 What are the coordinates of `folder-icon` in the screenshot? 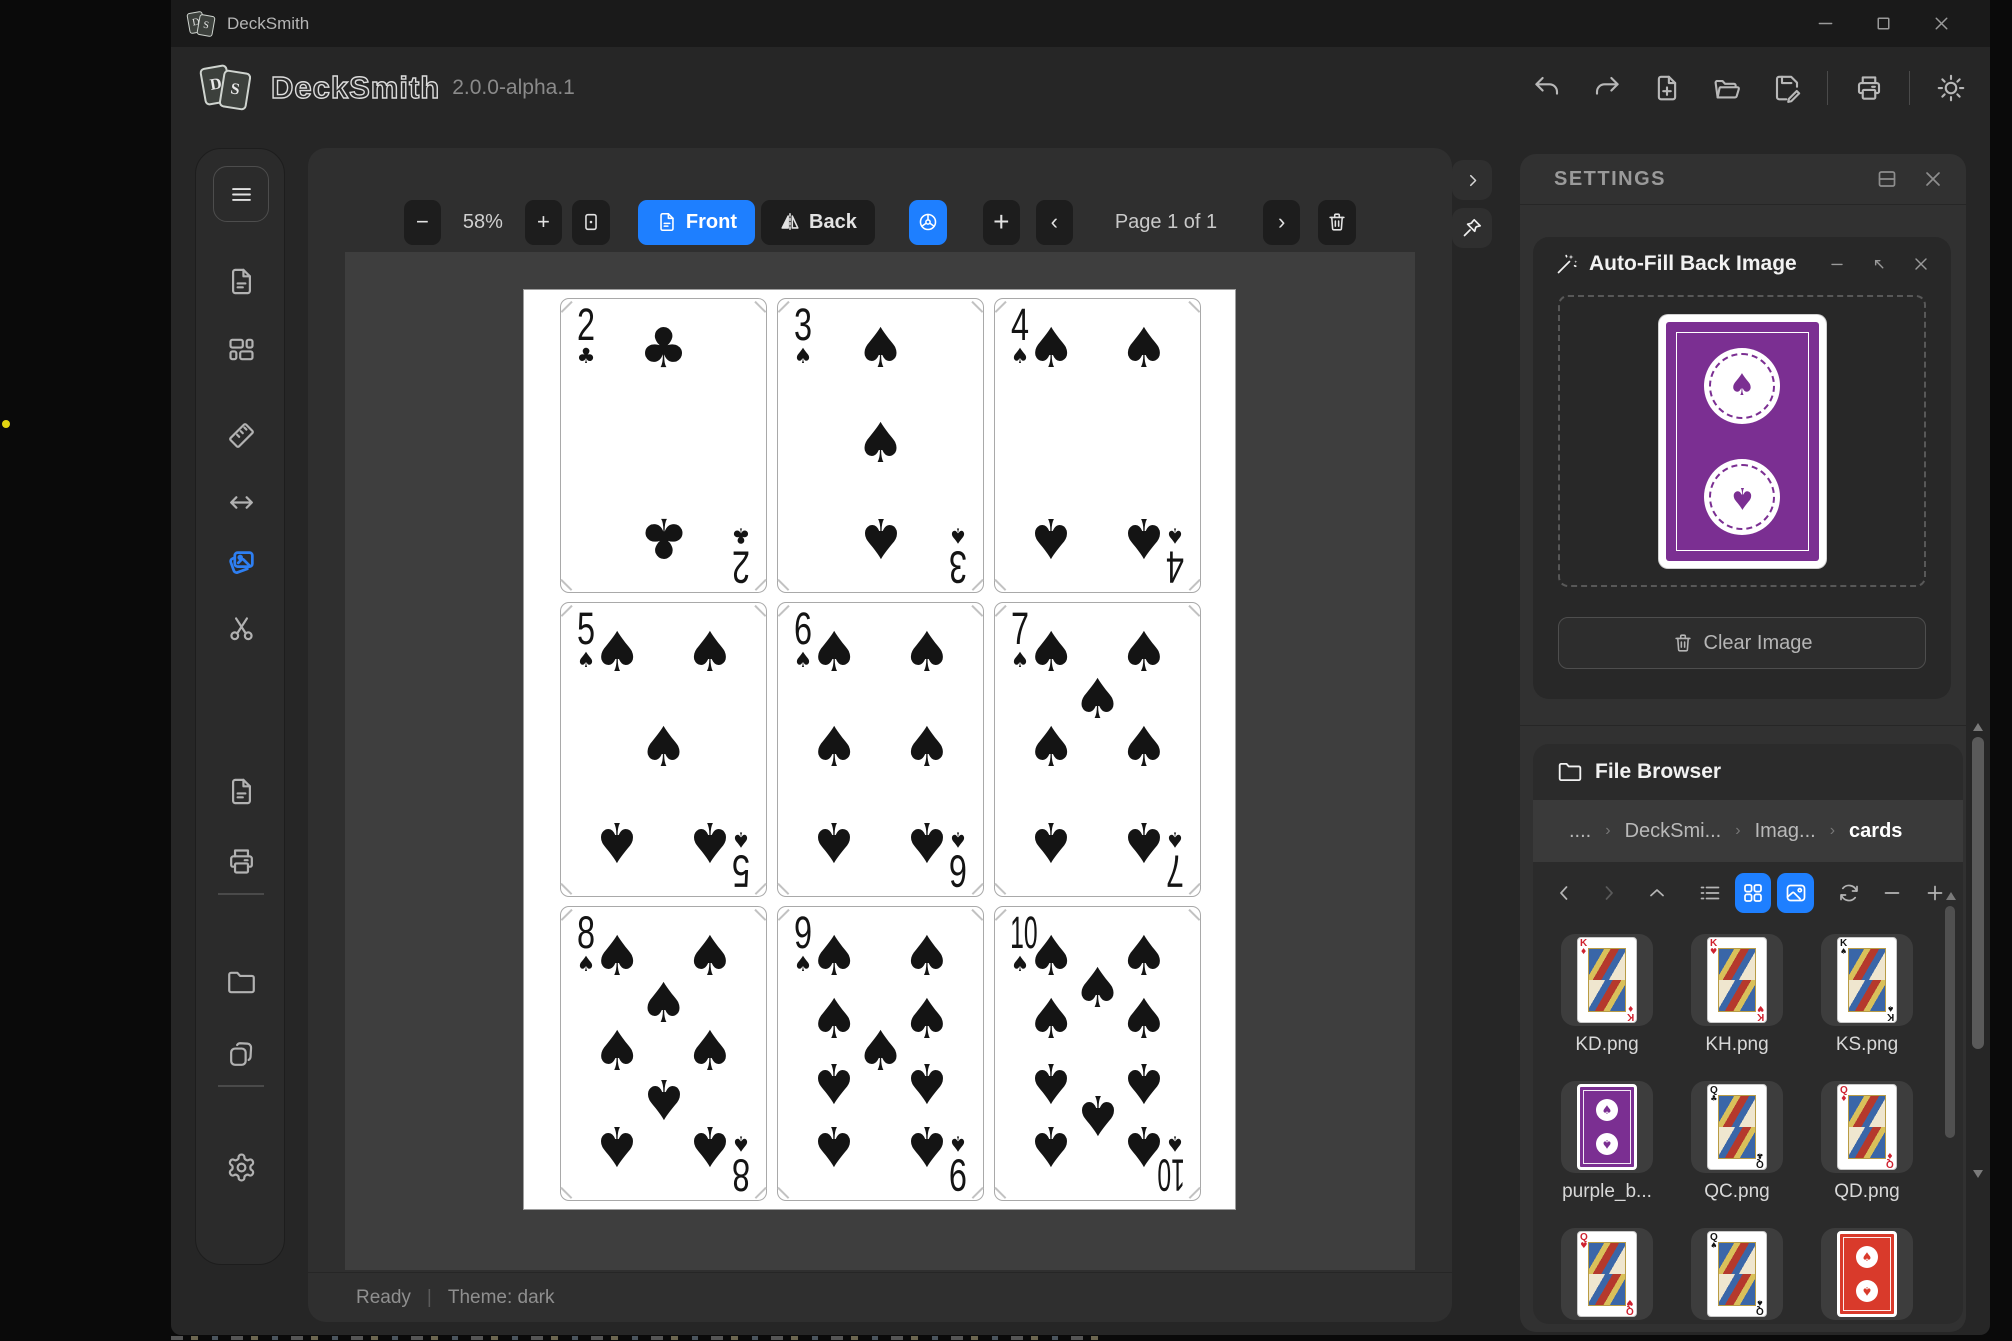 It's located at (1570, 772).